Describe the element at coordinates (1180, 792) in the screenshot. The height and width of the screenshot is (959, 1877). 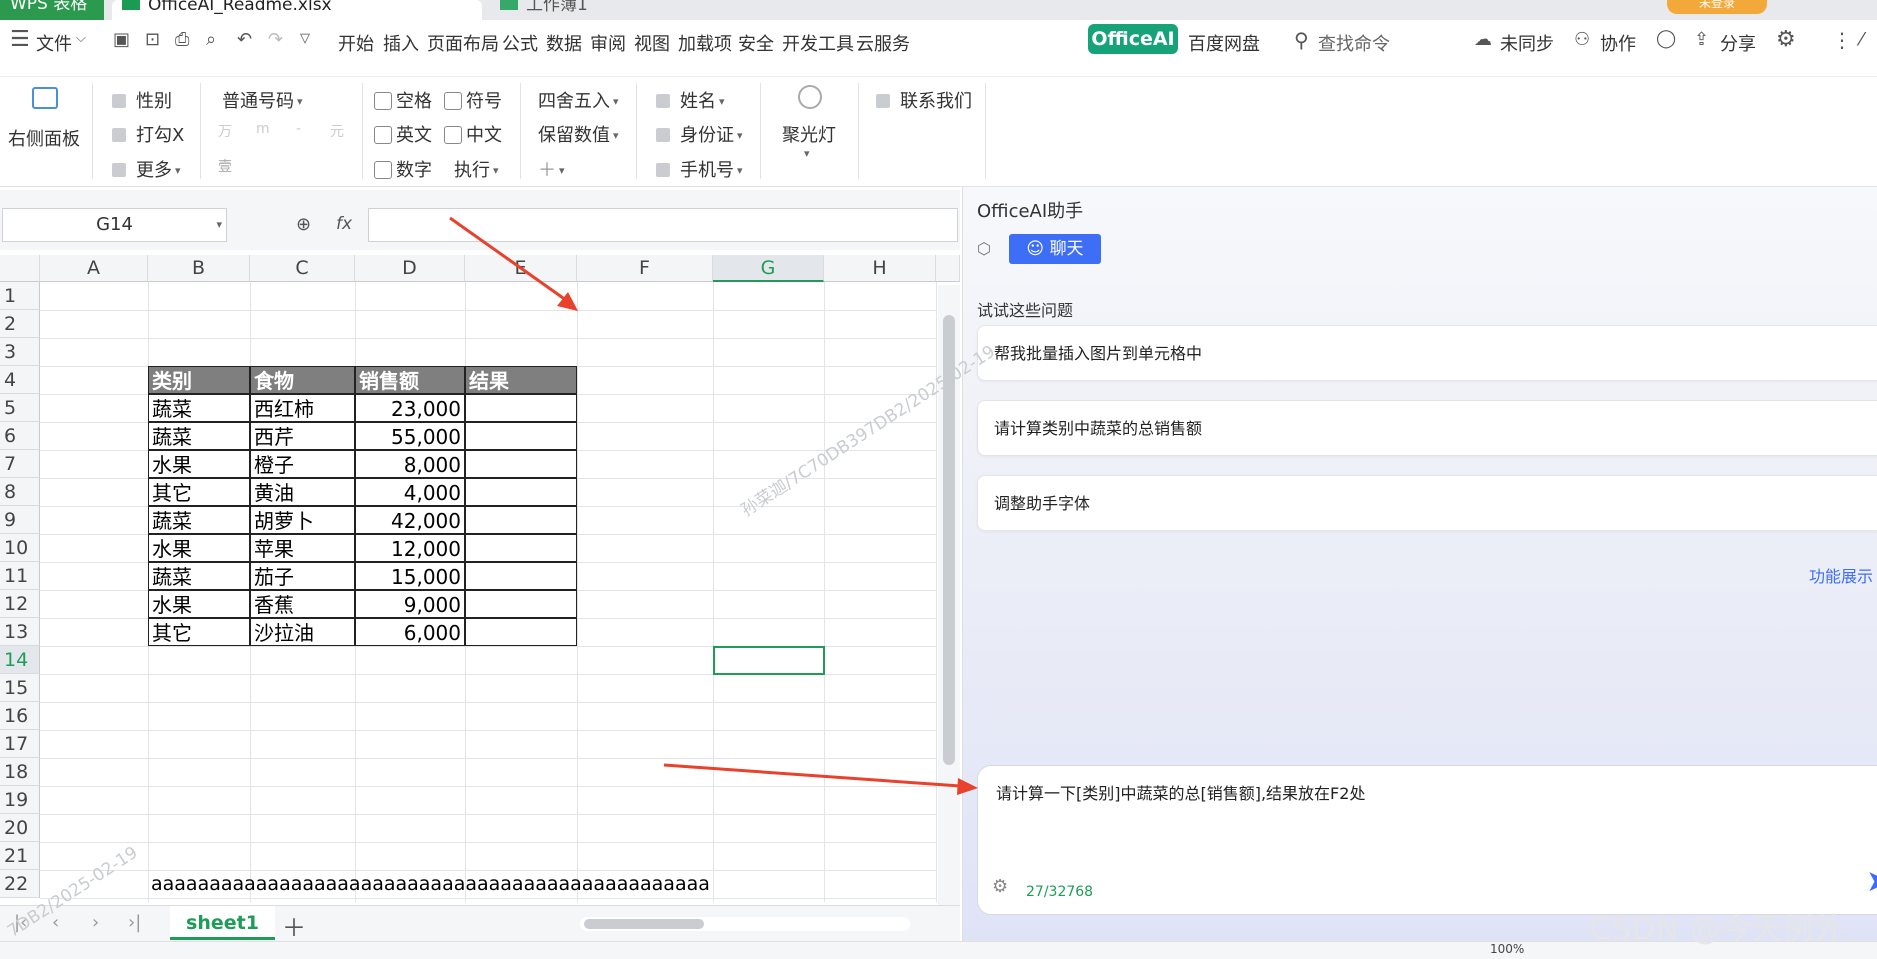
I see `chat-input-text: 请计算一下[类别]中蔬菜的总[销售额],结果放在F2处` at that location.